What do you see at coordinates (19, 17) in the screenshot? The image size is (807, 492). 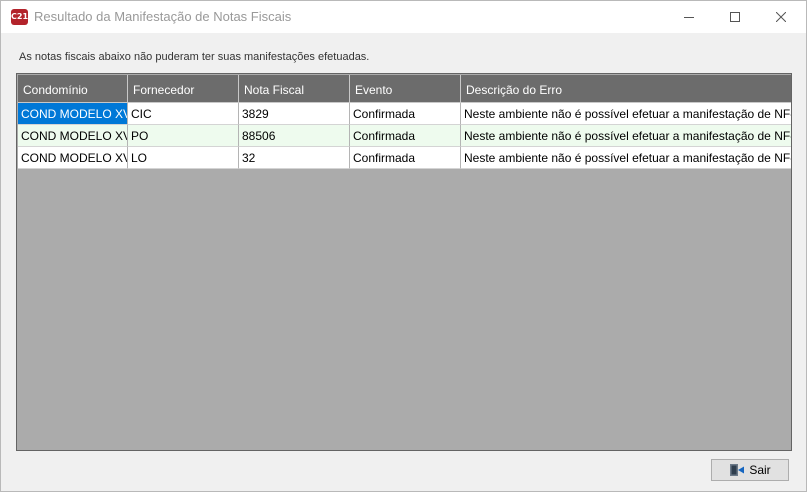 I see `app-logo-icon: C21` at bounding box center [19, 17].